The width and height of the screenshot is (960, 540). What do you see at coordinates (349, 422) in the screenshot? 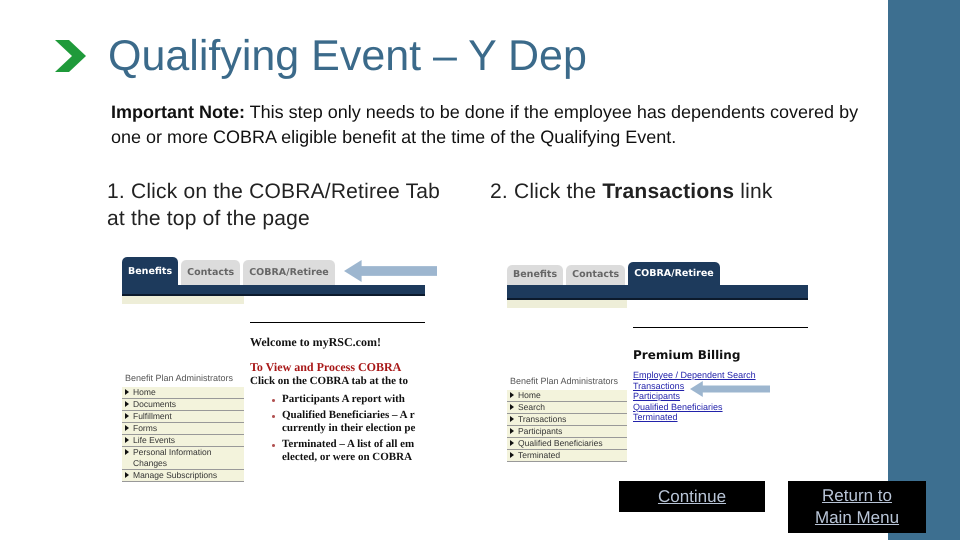
I see `bullet-text: Qualified Beneficiaries – A r currently in their election pe` at bounding box center [349, 422].